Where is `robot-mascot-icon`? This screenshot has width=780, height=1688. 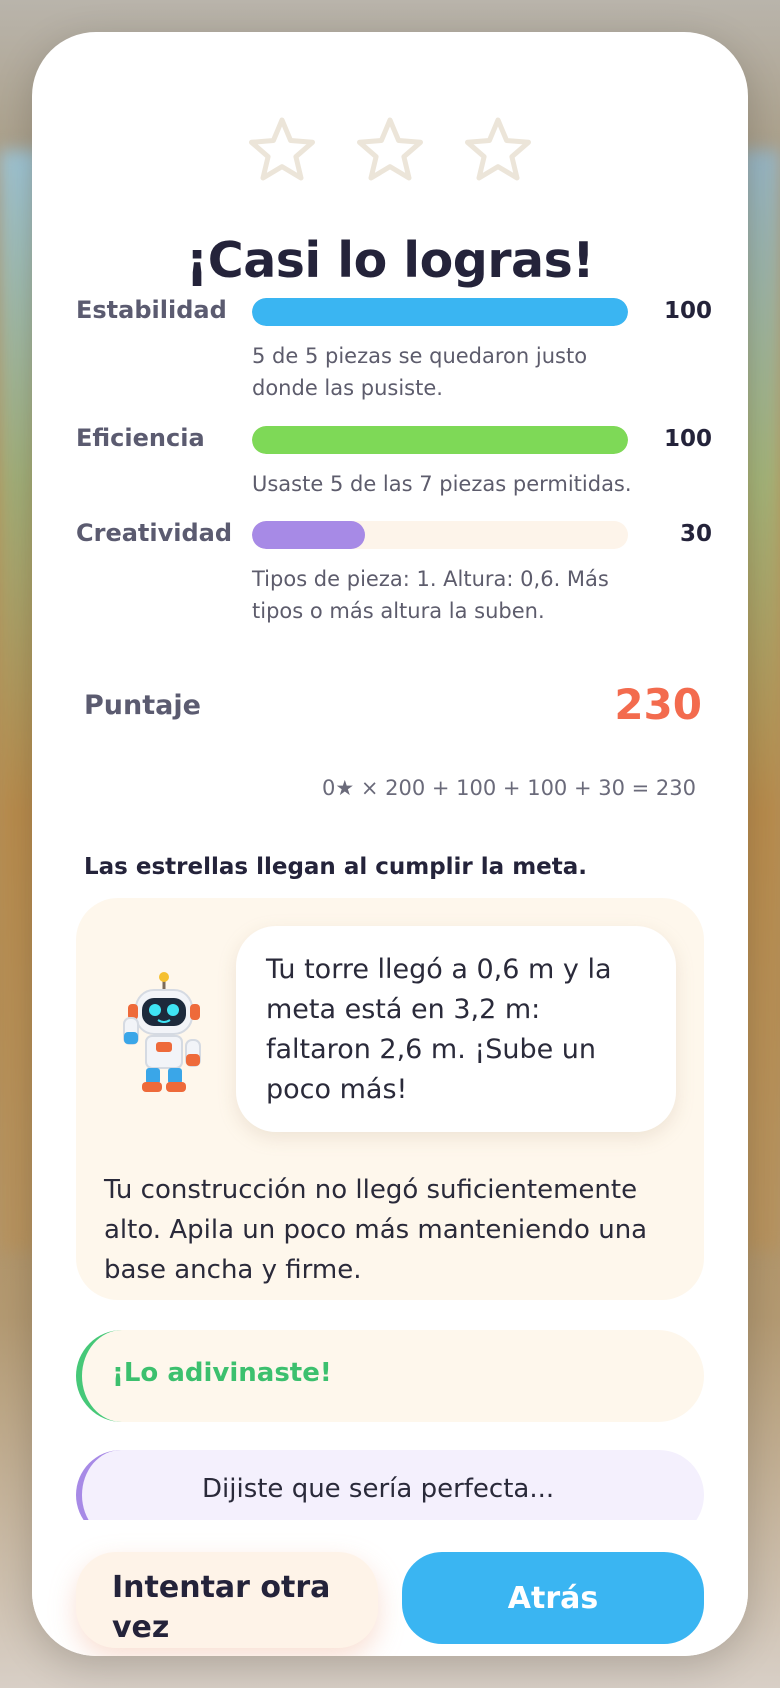
robot-mascot-icon is located at coordinates (162, 1033).